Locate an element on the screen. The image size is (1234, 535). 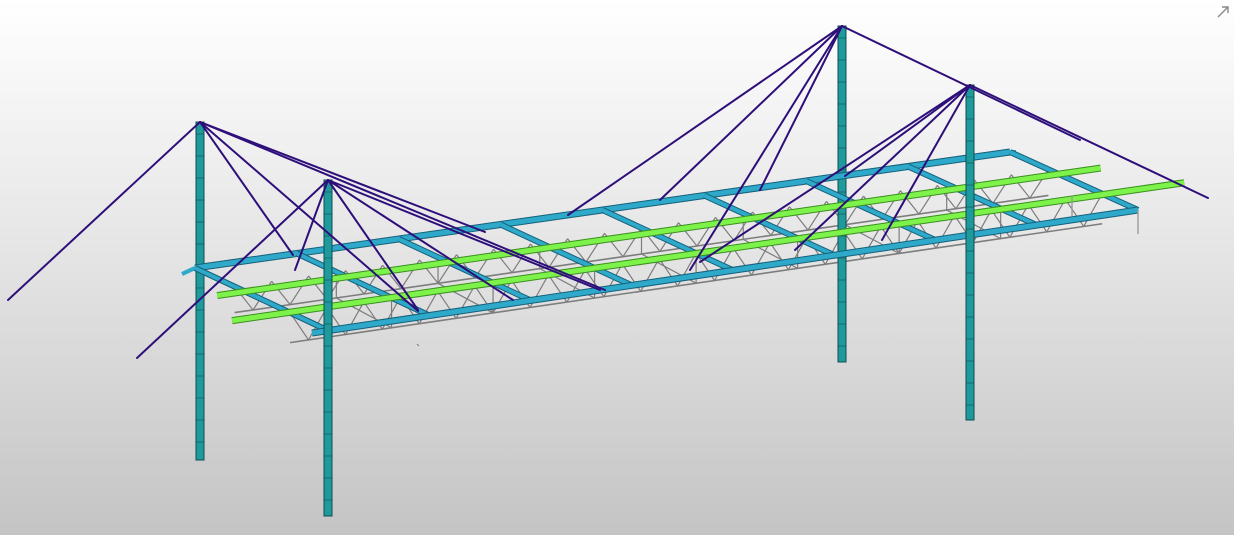
expand-view-button is located at coordinates (1223, 12).